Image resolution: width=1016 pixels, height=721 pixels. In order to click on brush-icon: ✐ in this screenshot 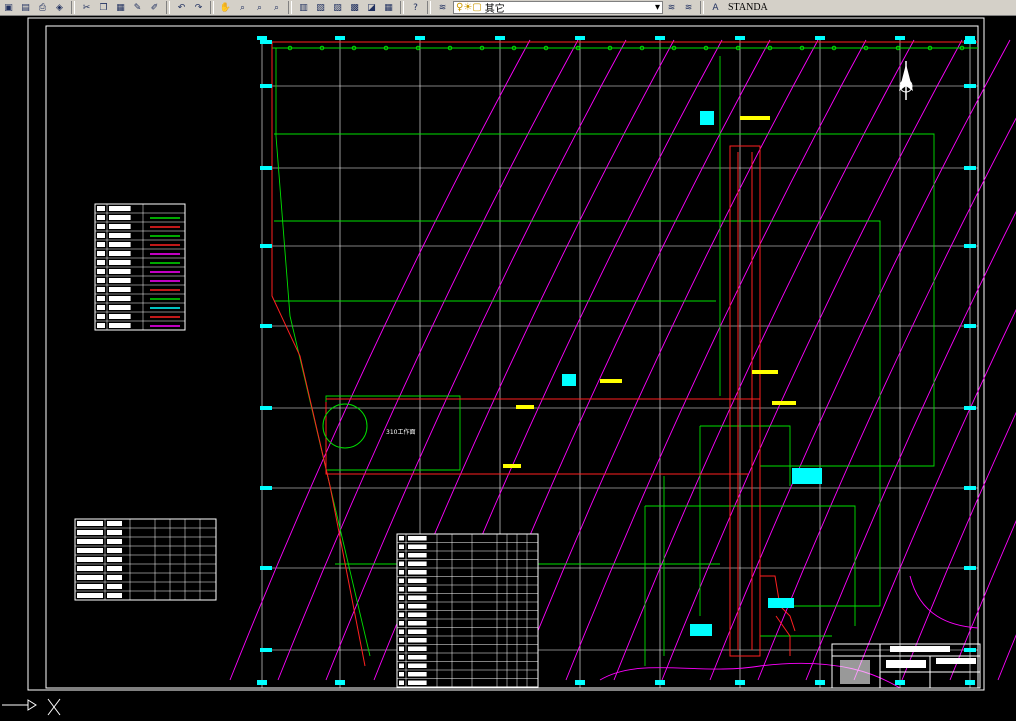, I will do `click(154, 7)`.